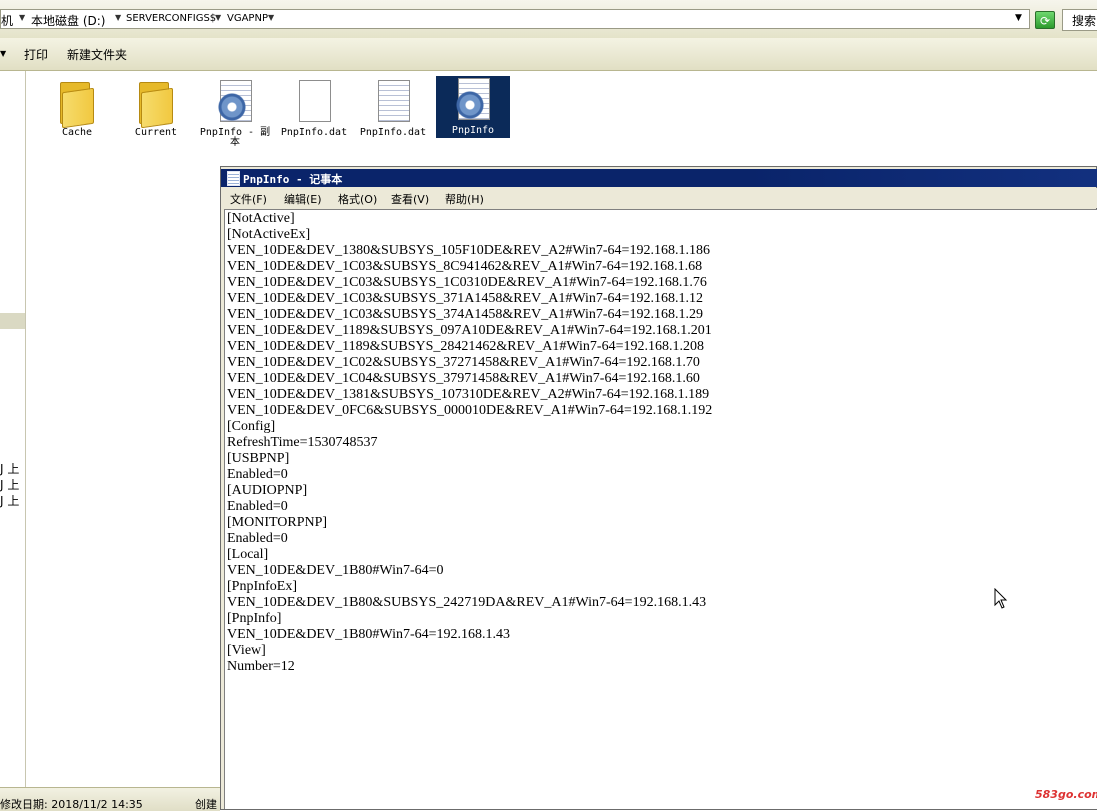 This screenshot has width=1097, height=812. Describe the element at coordinates (267, 490) in the screenshot. I see `text-line: [AUDIOPNP]` at that location.